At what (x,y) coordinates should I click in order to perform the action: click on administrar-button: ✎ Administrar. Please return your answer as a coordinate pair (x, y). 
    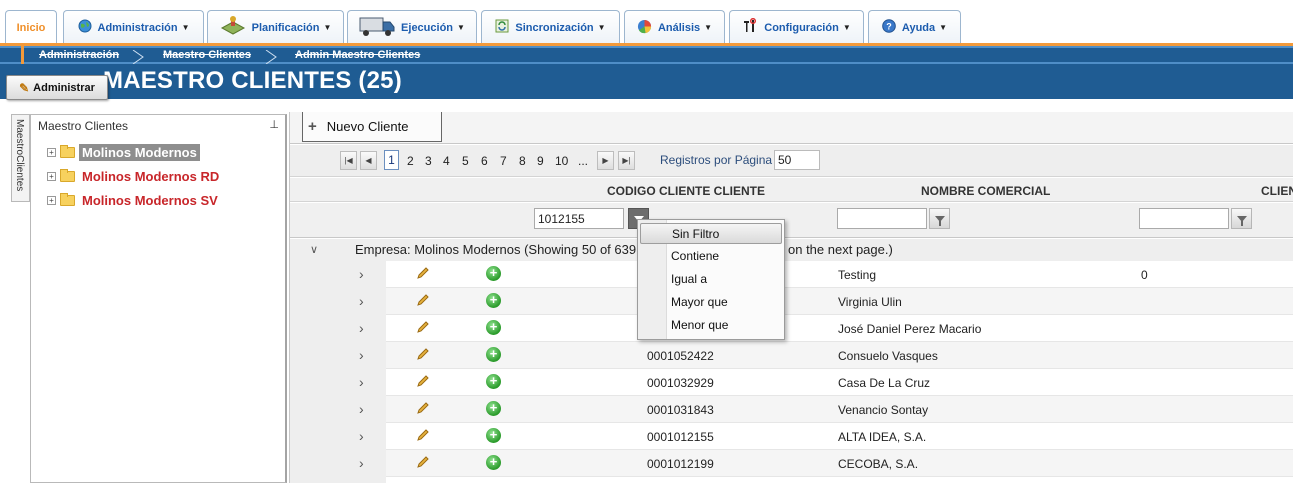
    Looking at the image, I should click on (57, 87).